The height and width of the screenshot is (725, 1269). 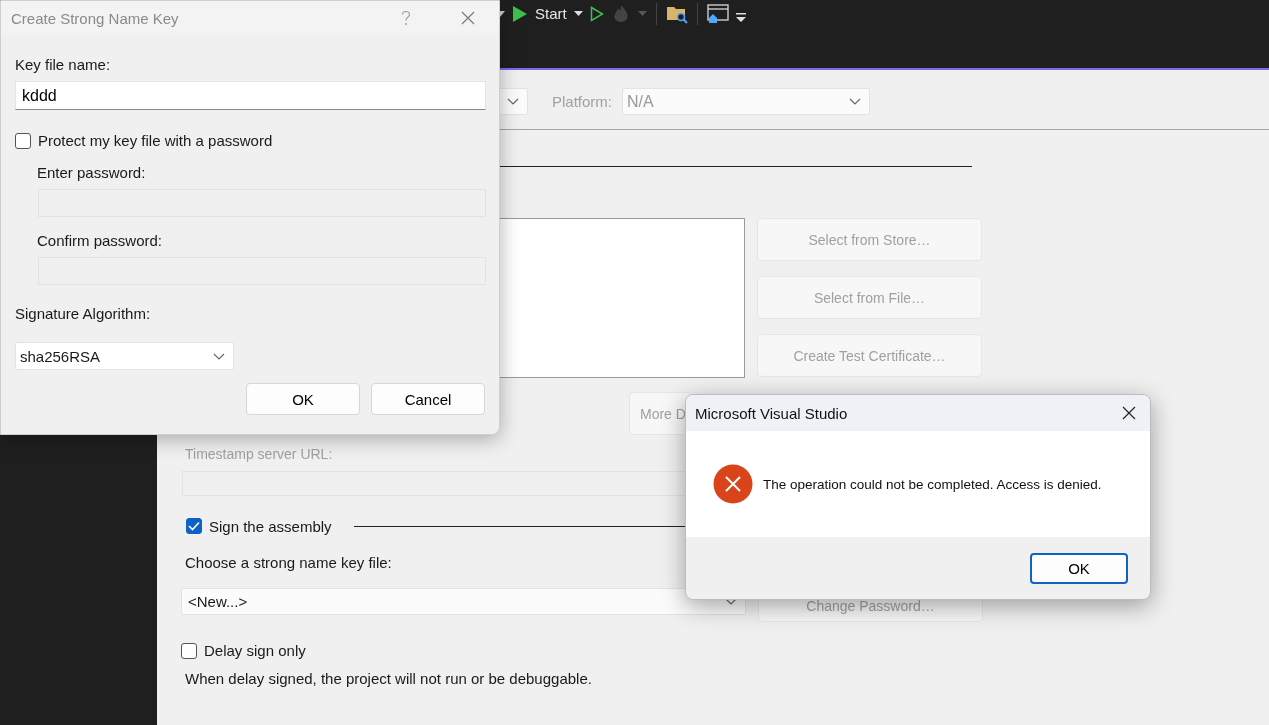 I want to click on field-label: Enter password:, so click(x=91, y=172).